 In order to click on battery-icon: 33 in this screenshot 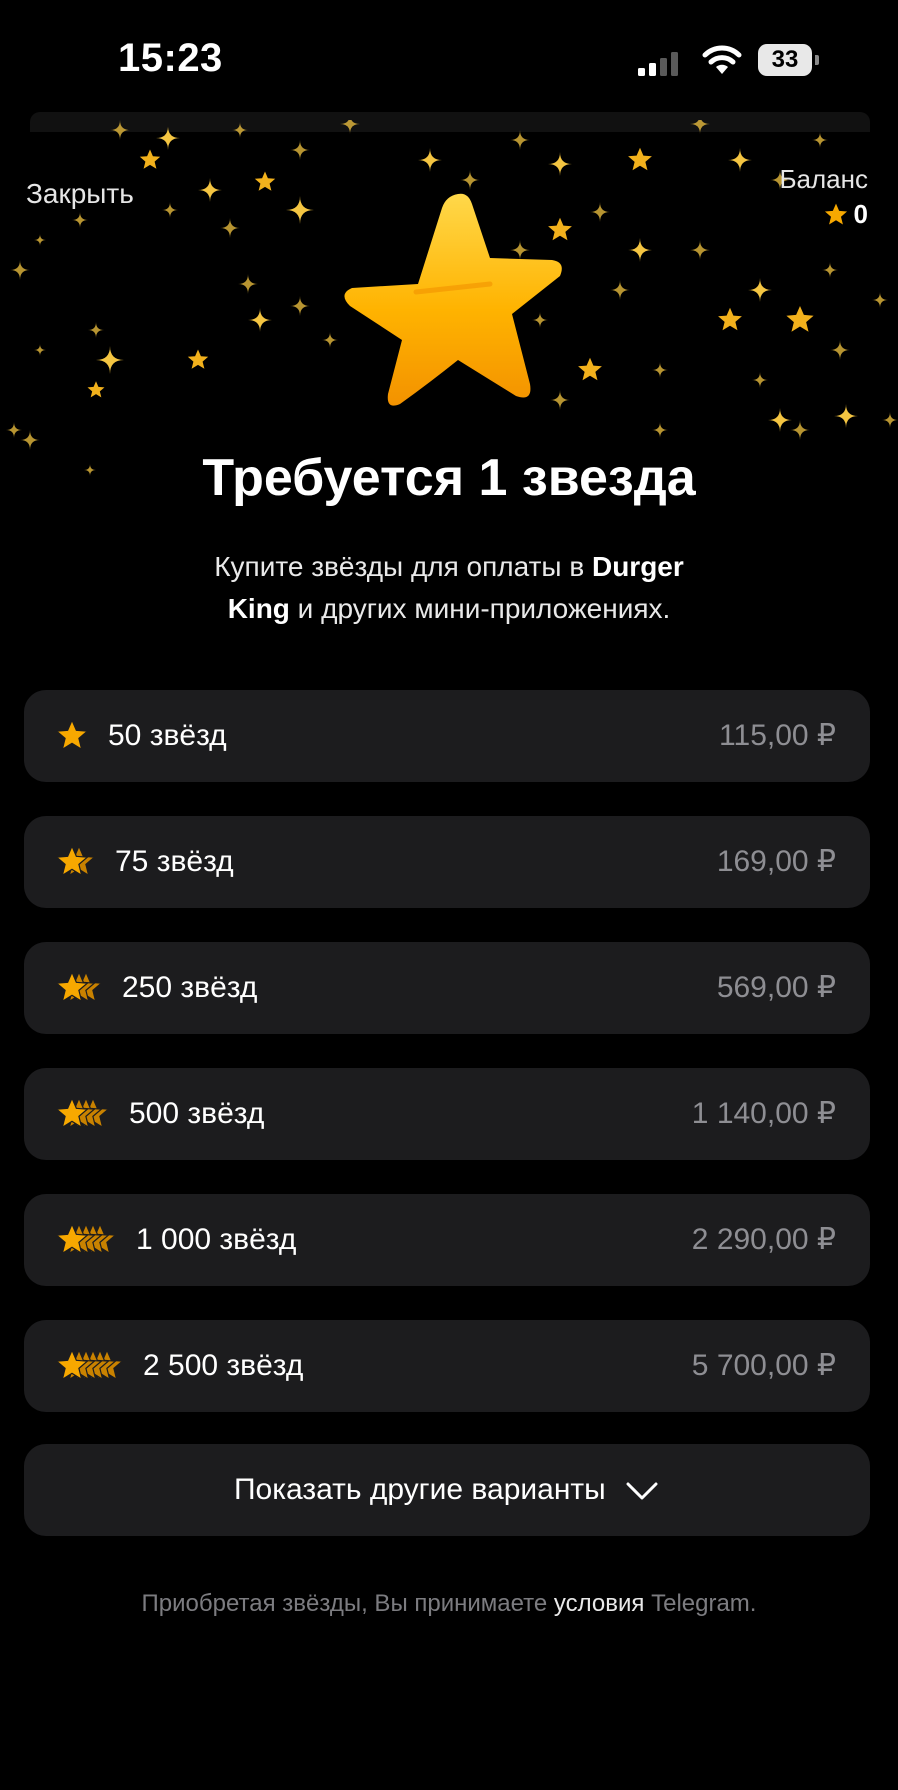, I will do `click(789, 60)`.